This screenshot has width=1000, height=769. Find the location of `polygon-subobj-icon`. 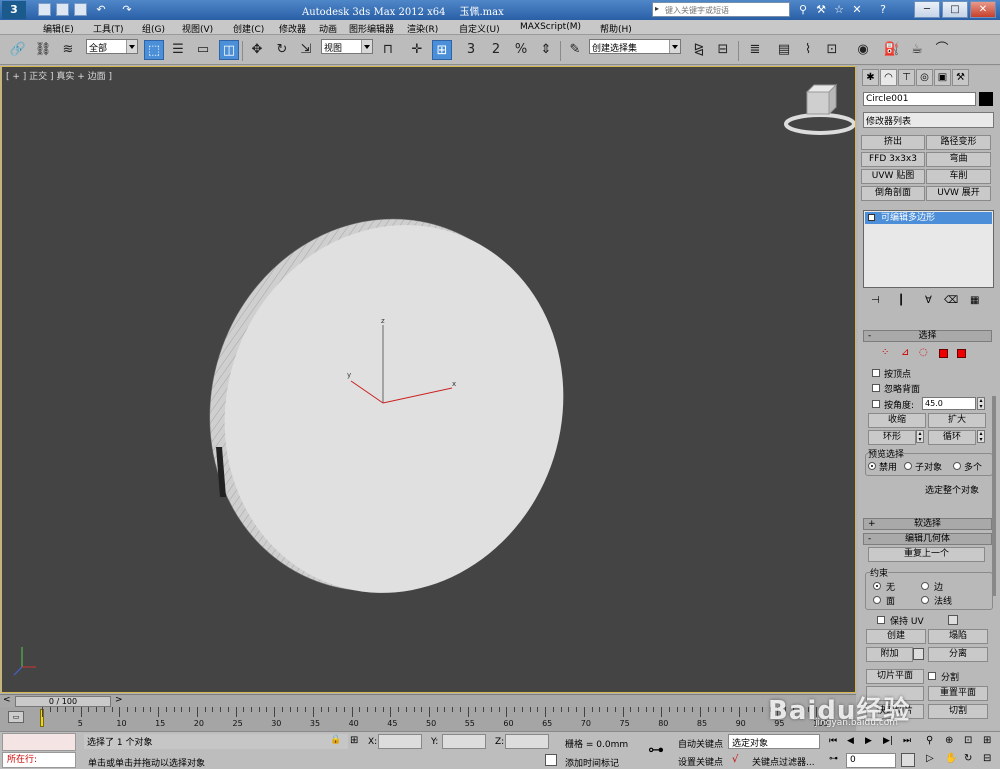

polygon-subobj-icon is located at coordinates (943, 353).